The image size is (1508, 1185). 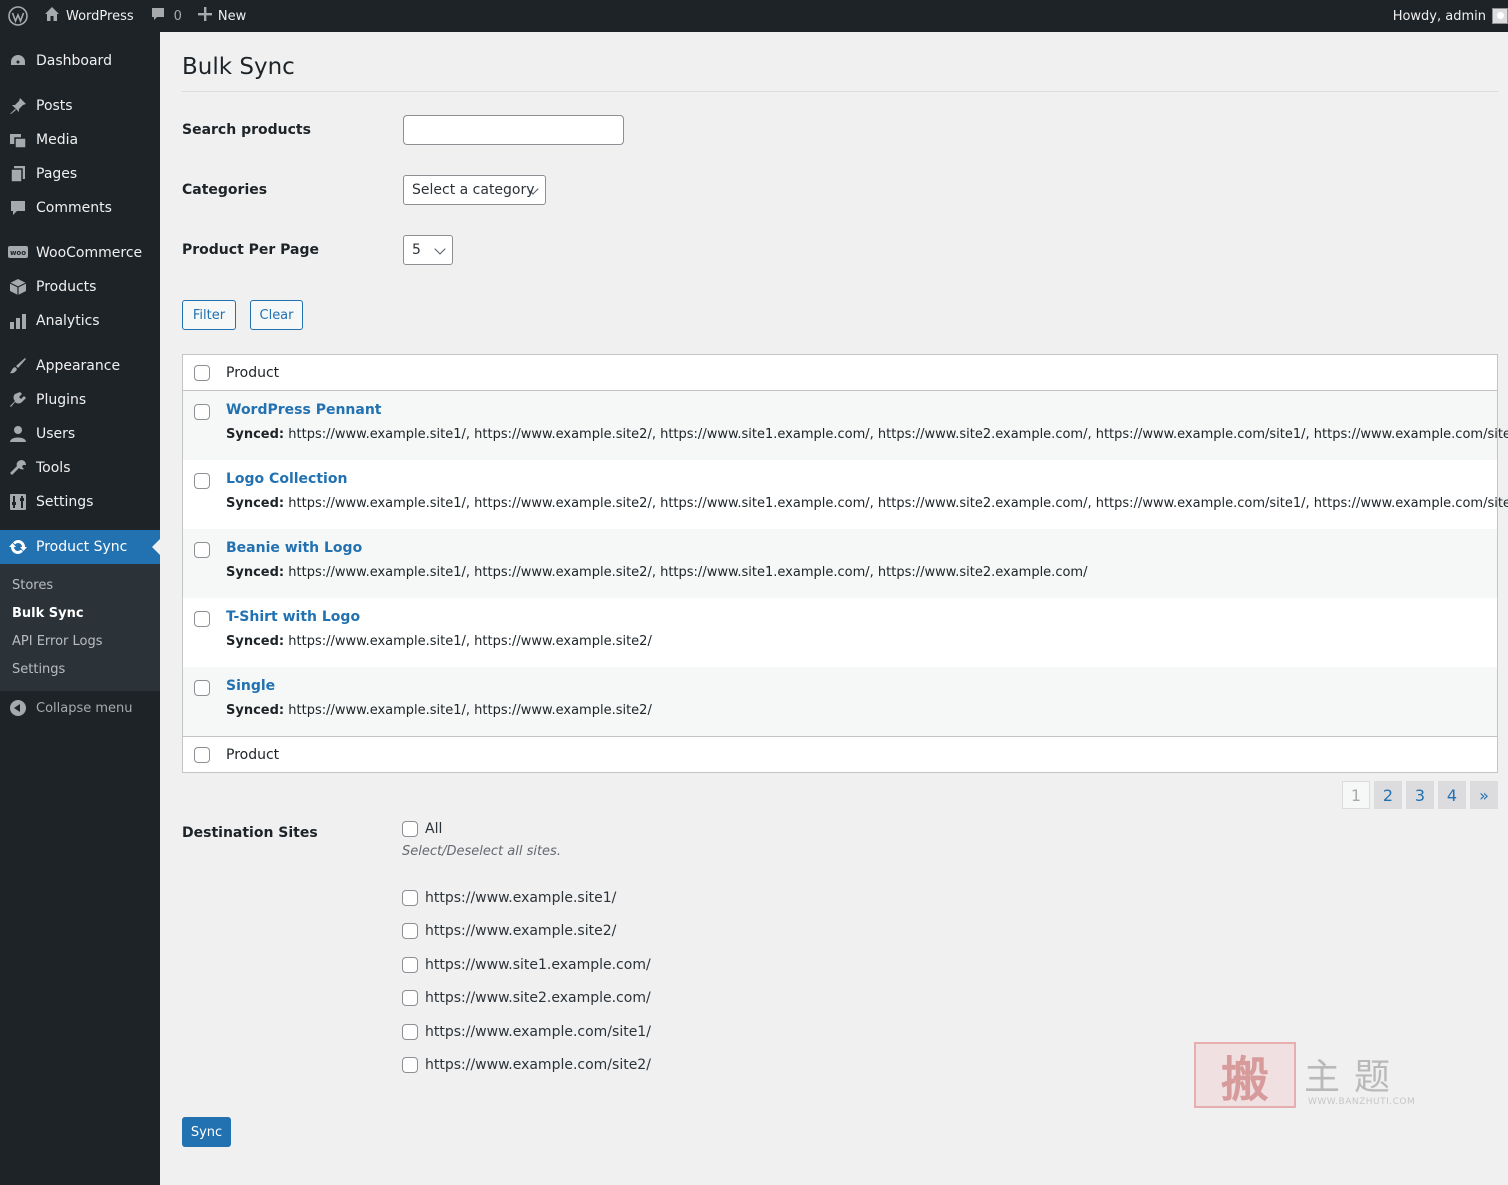 I want to click on select-all-checkbox, so click(x=202, y=372).